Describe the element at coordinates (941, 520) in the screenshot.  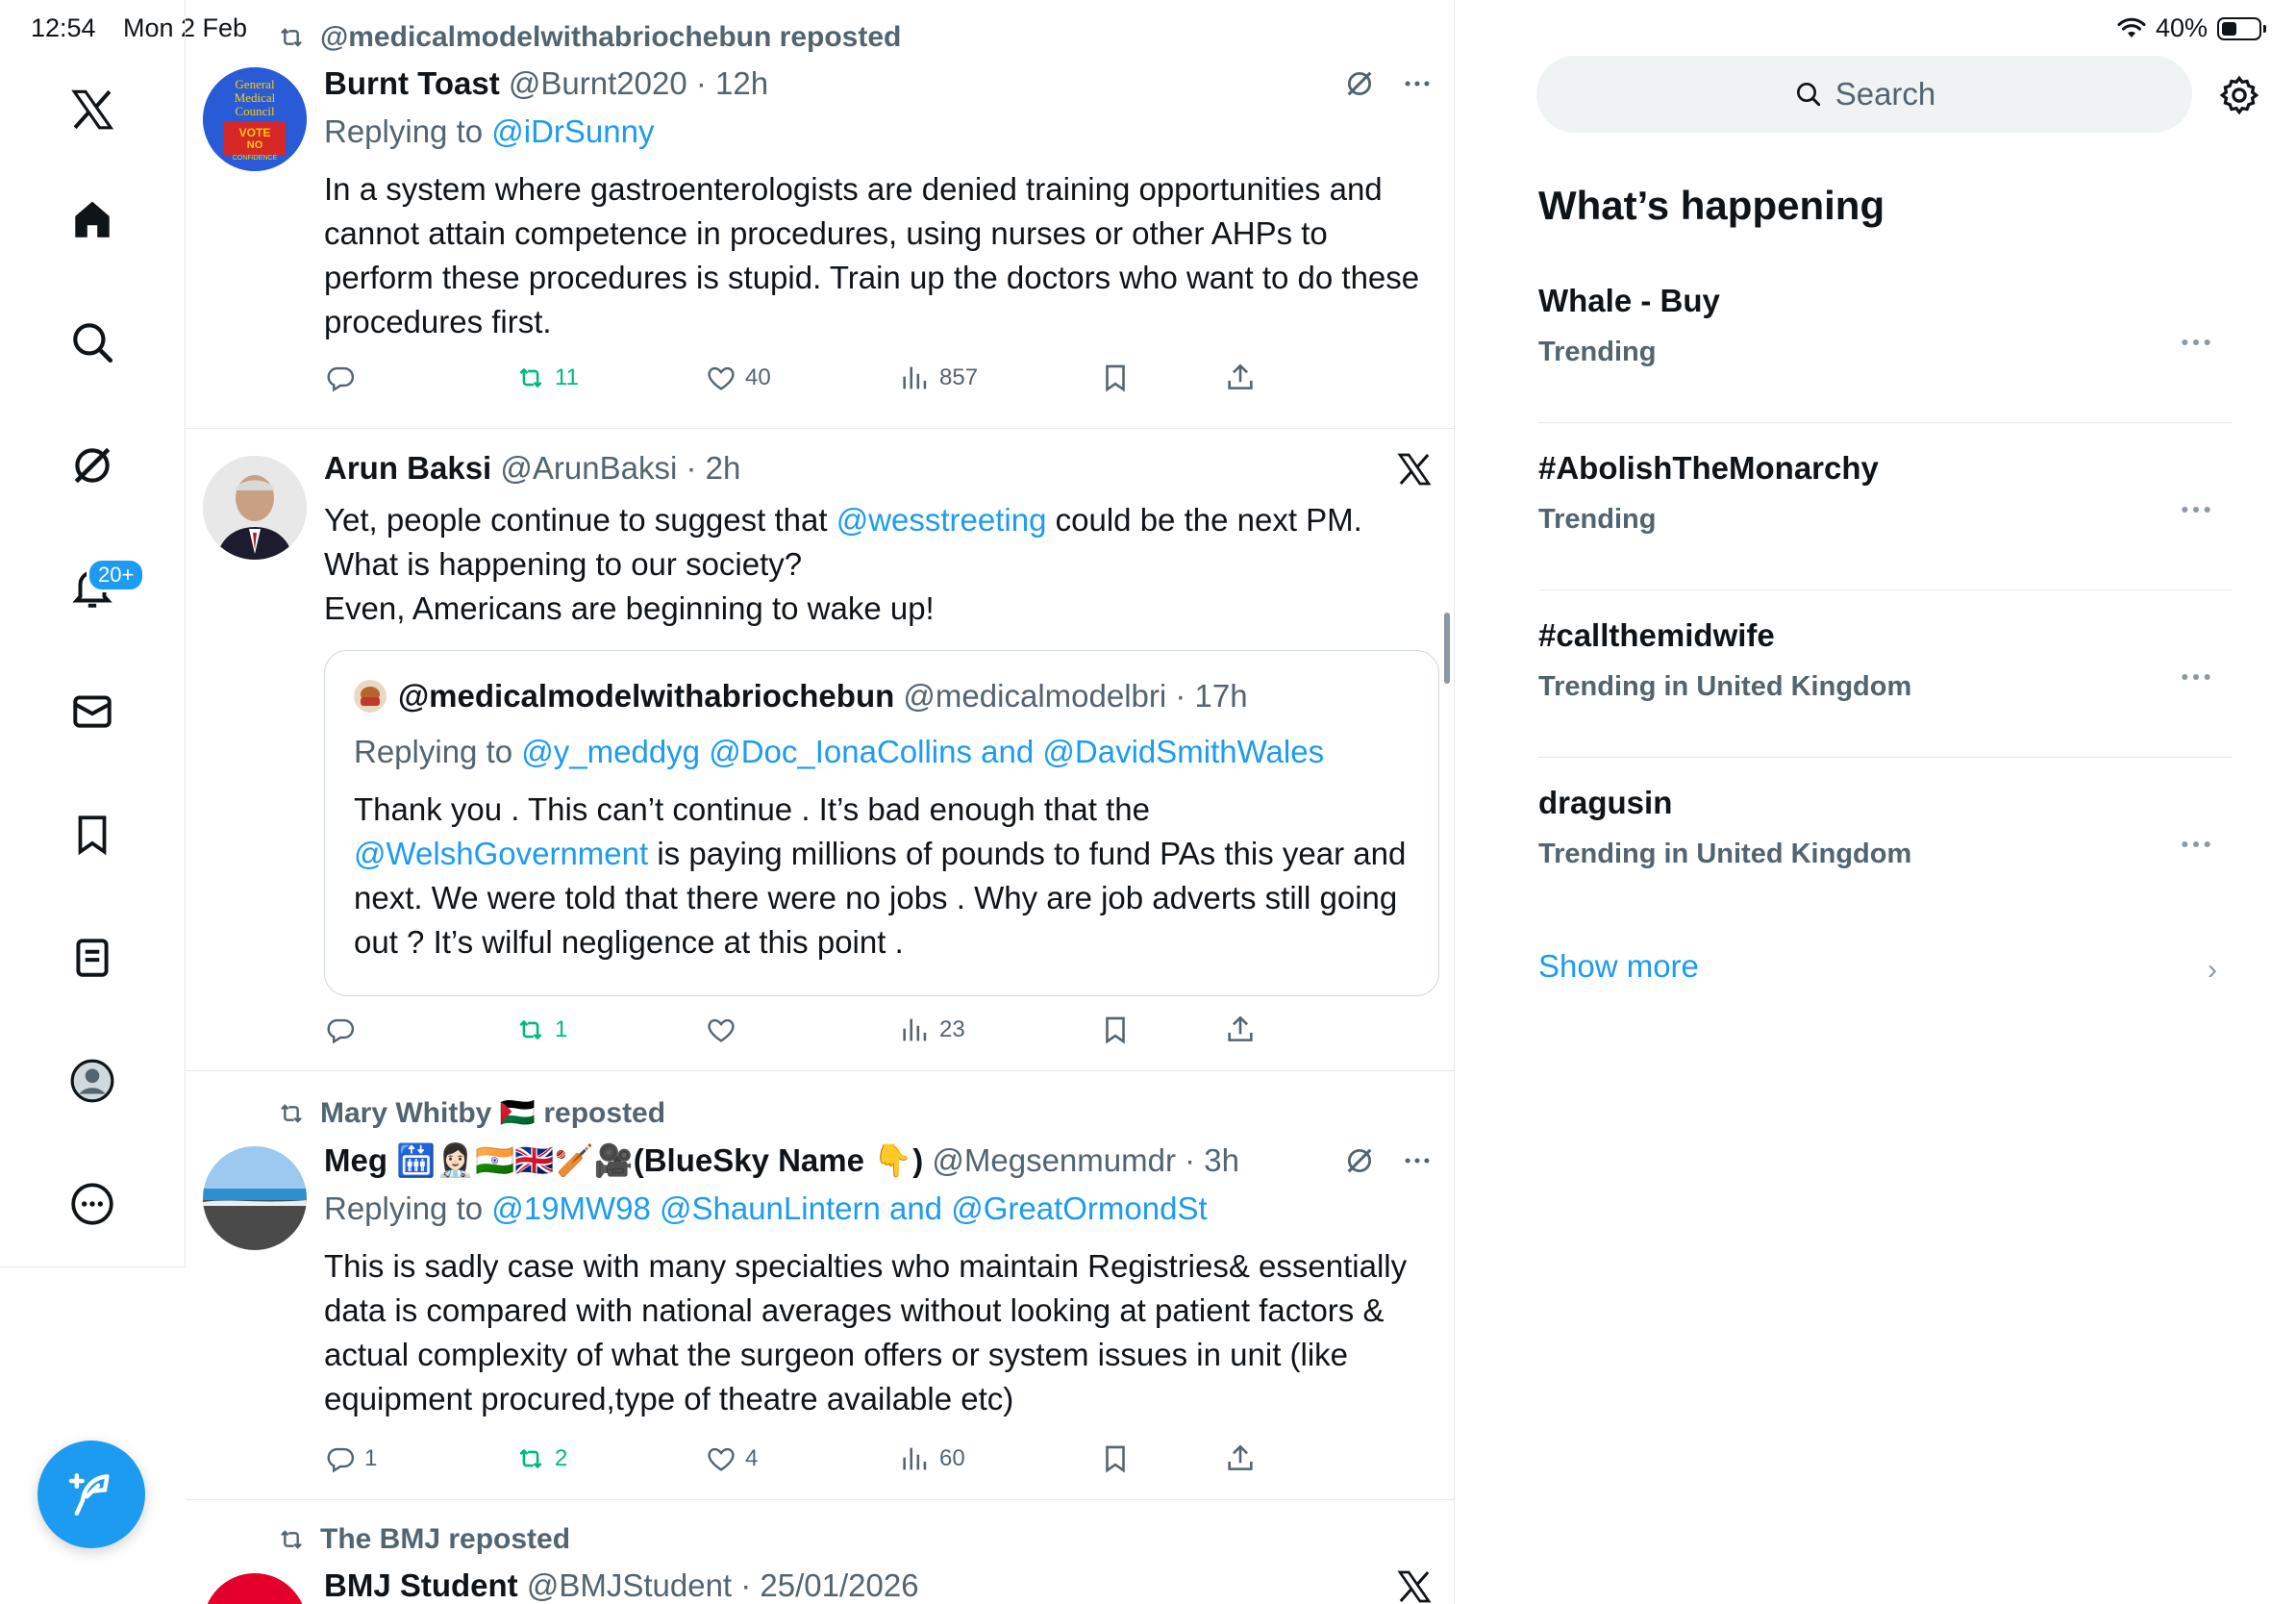
I see `mention-link: @wesstreeting` at that location.